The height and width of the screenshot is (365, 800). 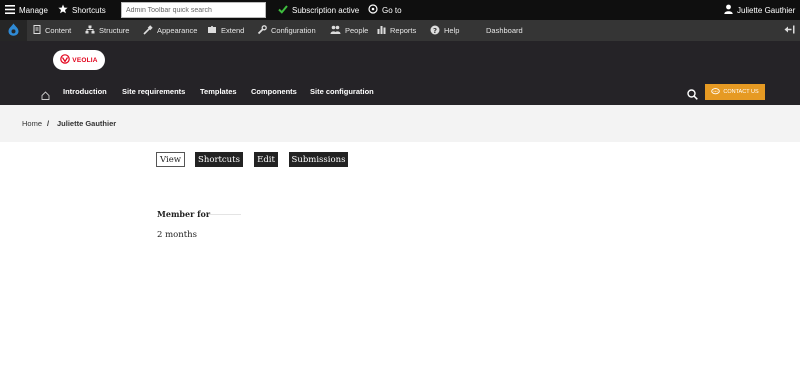 I want to click on puzzle-icon, so click(x=212, y=30).